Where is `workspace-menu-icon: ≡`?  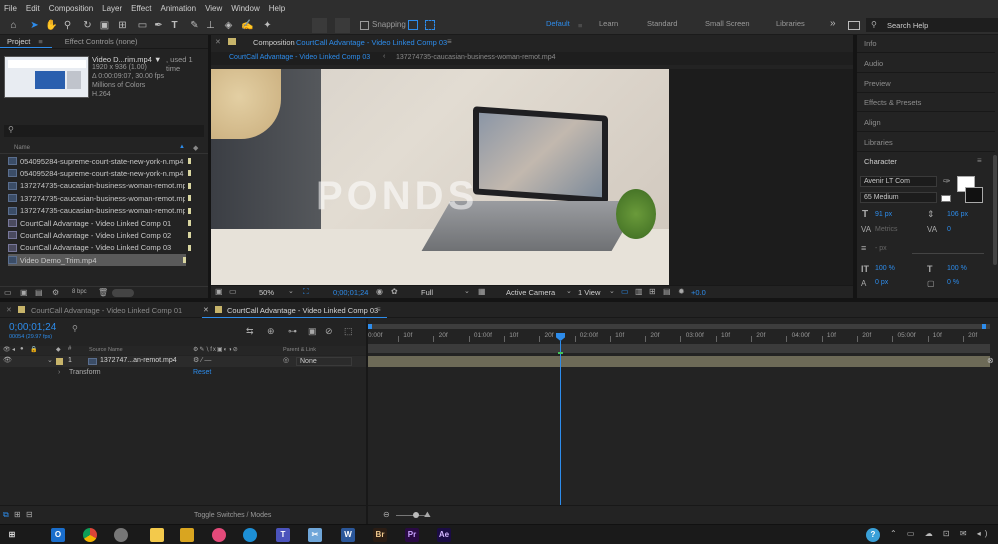
workspace-menu-icon: ≡ is located at coordinates (580, 25).